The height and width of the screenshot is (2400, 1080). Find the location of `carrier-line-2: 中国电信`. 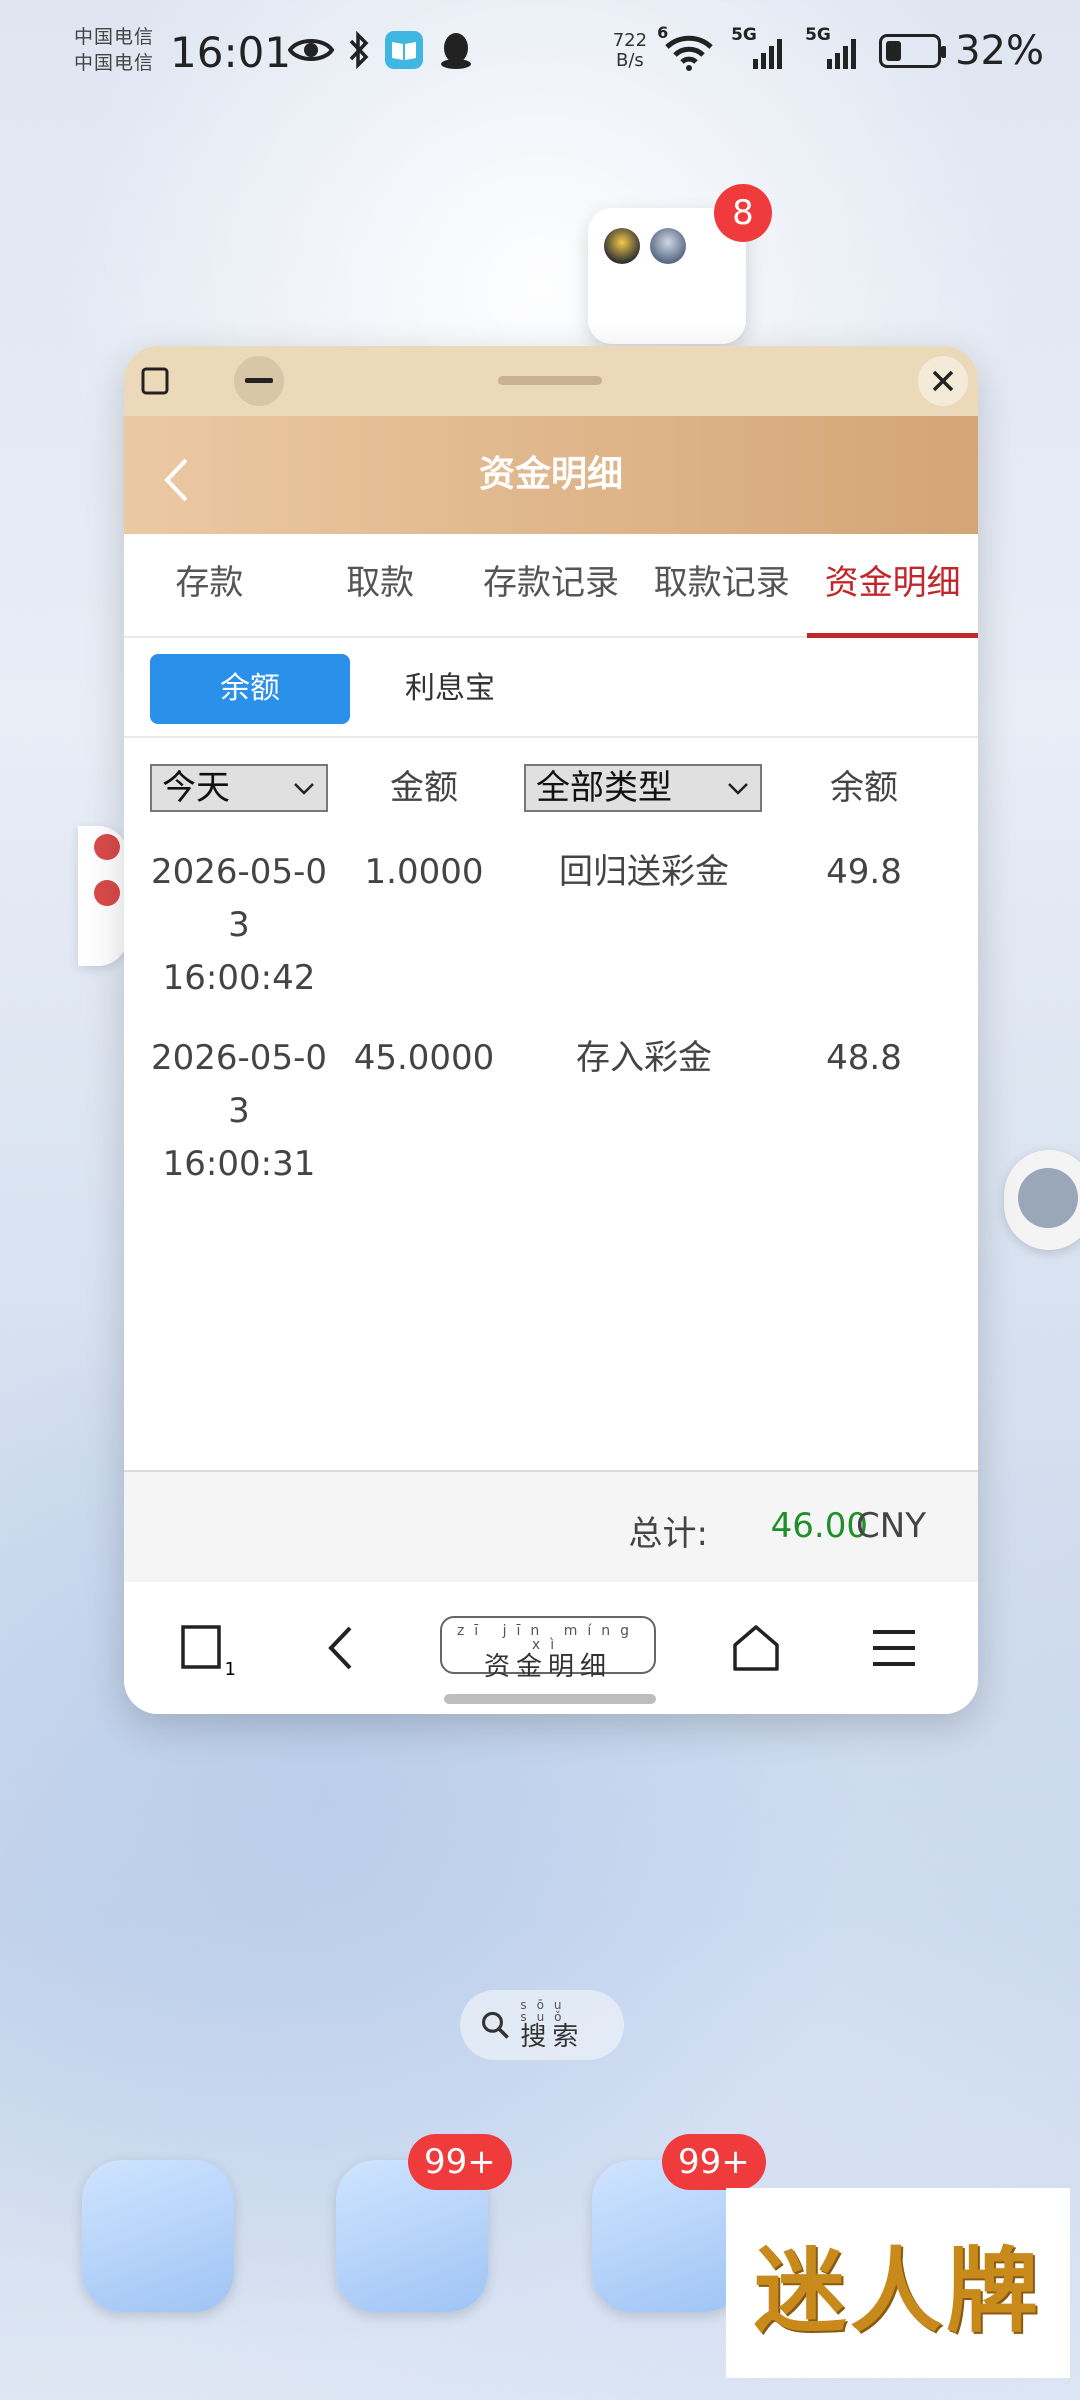

carrier-line-2: 中国电信 is located at coordinates (113, 63).